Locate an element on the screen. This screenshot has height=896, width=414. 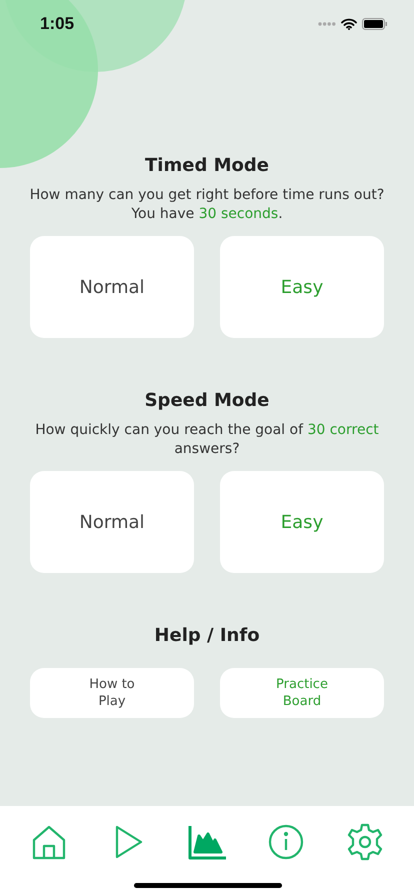
wifi-icon is located at coordinates (349, 24).